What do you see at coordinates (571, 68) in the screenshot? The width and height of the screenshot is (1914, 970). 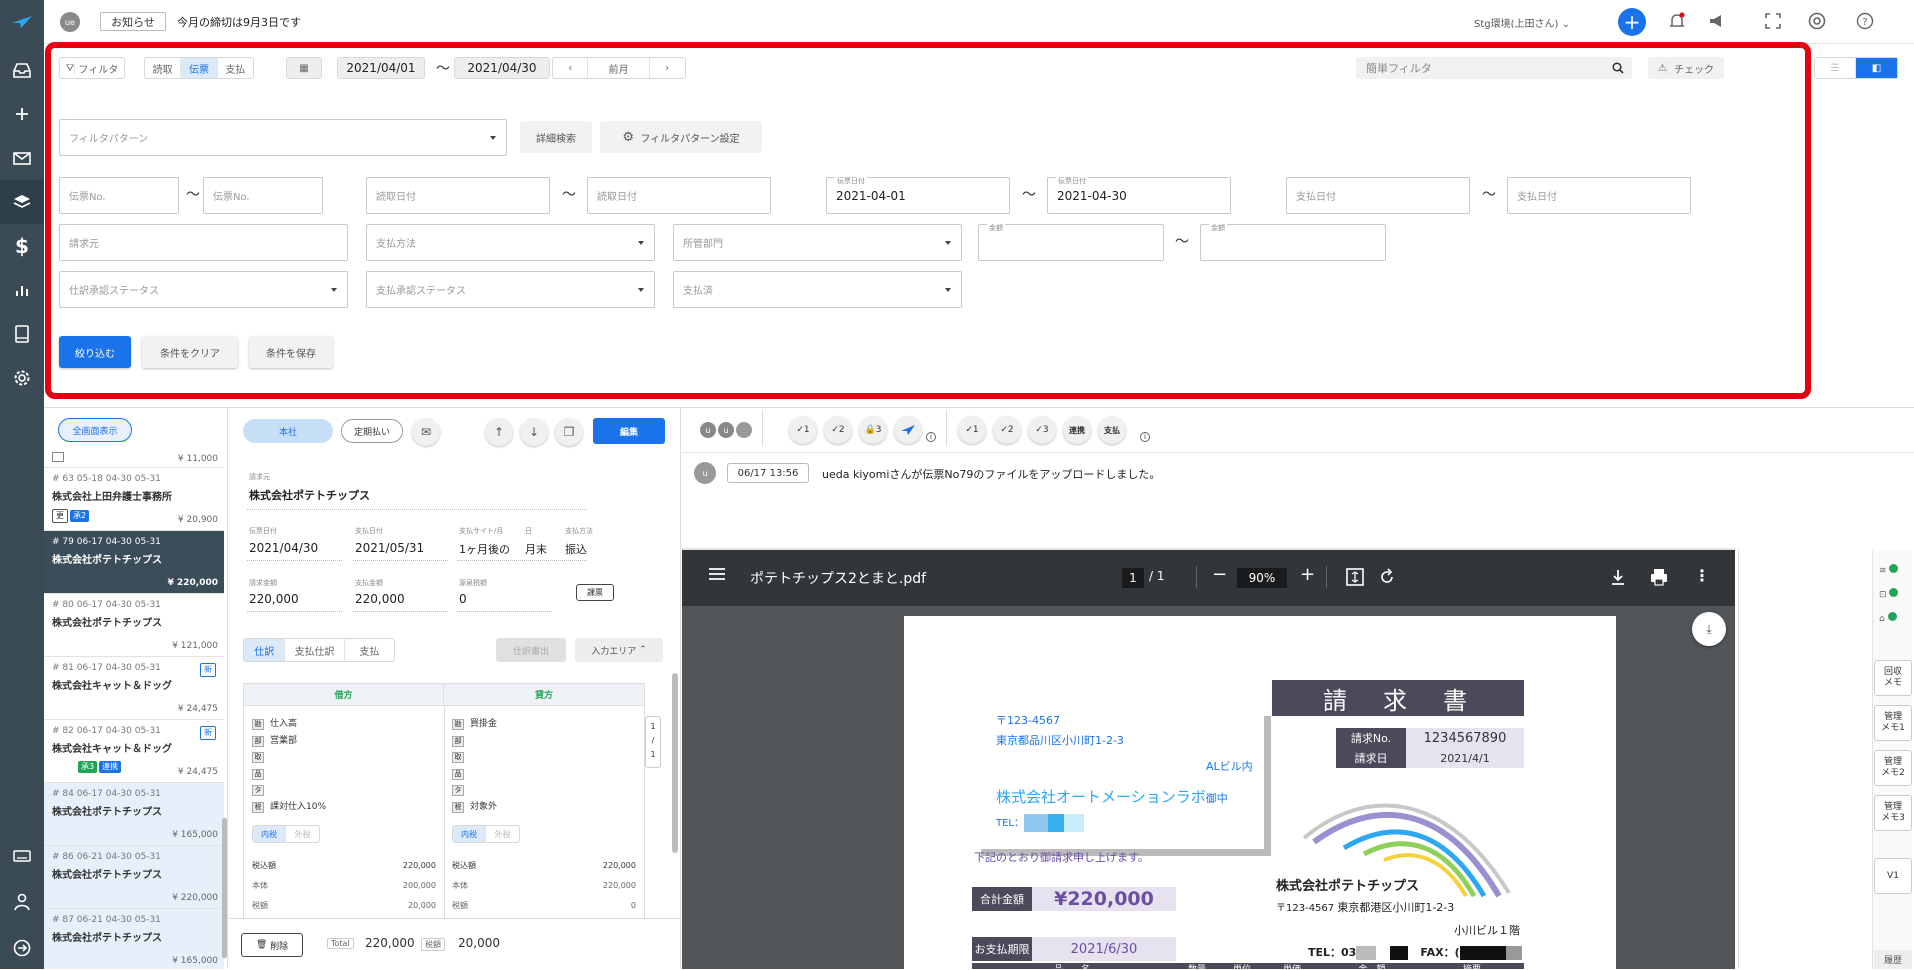 I see `prev-arrow-icon: ‹` at bounding box center [571, 68].